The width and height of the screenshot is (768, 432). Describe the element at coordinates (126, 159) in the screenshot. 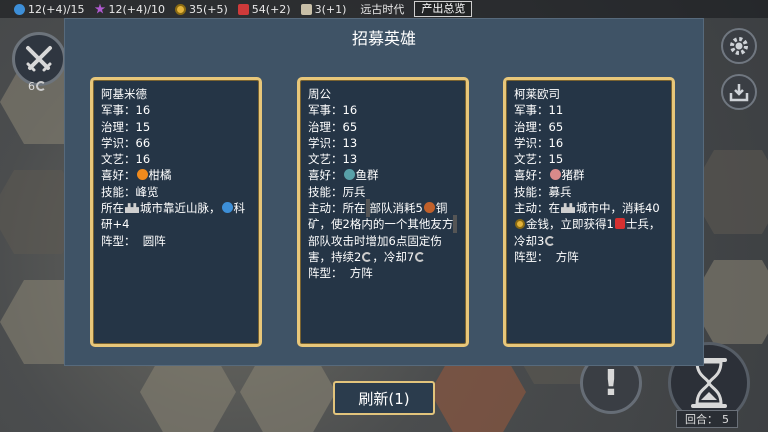

I see `hero-arts: 文艺：16` at that location.